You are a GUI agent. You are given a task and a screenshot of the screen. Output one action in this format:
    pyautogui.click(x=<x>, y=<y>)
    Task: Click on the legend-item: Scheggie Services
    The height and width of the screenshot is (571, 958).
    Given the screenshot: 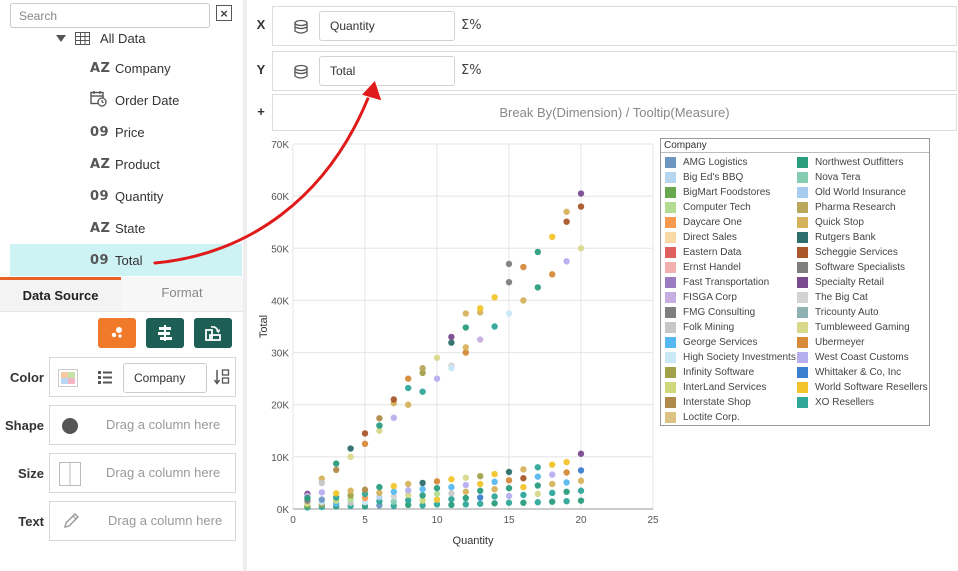 What is the action you would take?
    pyautogui.click(x=847, y=252)
    